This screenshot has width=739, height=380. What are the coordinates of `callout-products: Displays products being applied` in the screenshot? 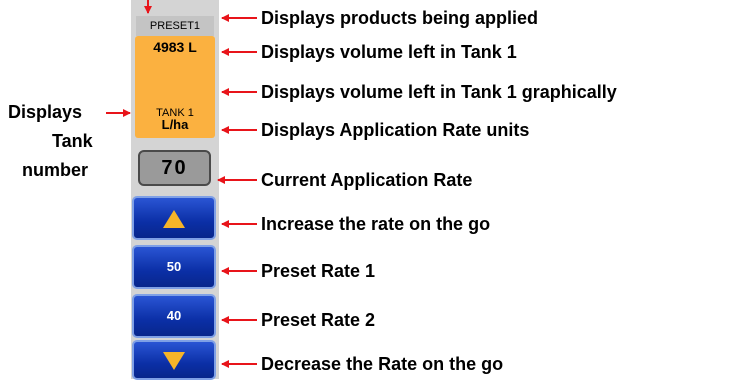 It's located at (400, 18).